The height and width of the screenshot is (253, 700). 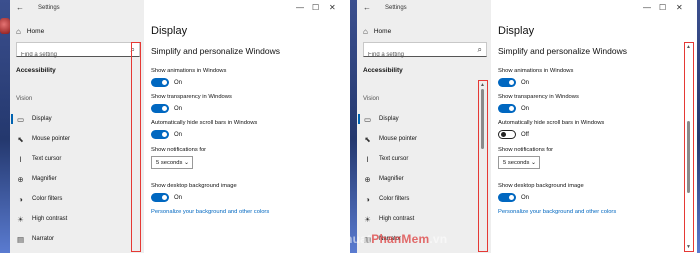 What do you see at coordinates (538, 97) in the screenshot?
I see `transparency-label: Show transparency in Windows` at bounding box center [538, 97].